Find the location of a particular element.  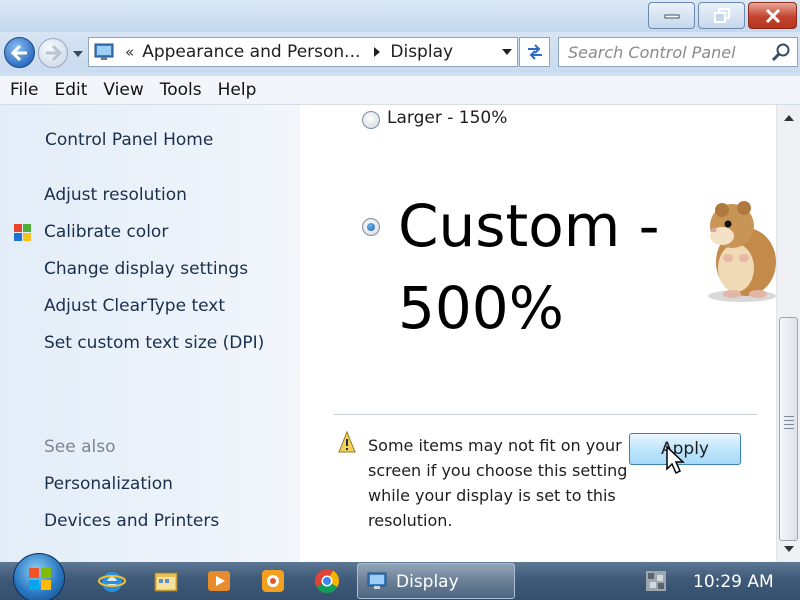

close-icon is located at coordinates (772, 15).